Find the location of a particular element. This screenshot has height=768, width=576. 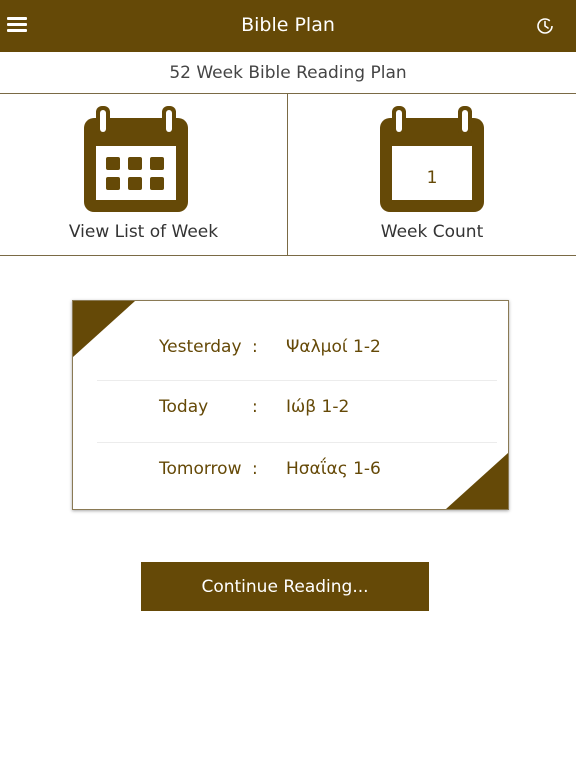

reading-day-label: Today is located at coordinates (184, 407).